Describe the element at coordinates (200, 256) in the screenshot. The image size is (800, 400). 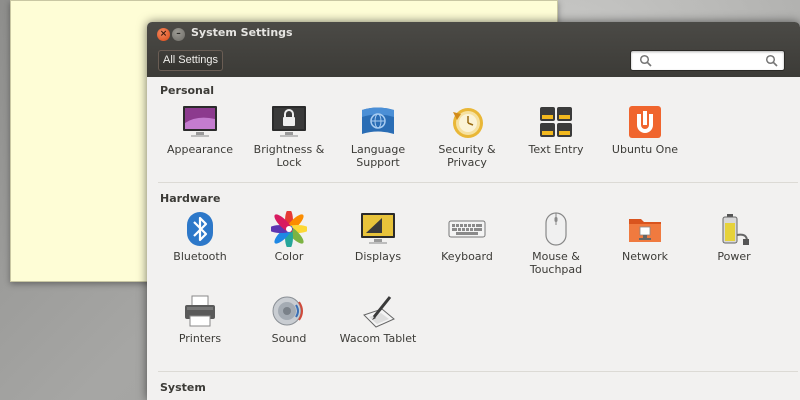
I see `settings-item-label: Bluetooth` at that location.